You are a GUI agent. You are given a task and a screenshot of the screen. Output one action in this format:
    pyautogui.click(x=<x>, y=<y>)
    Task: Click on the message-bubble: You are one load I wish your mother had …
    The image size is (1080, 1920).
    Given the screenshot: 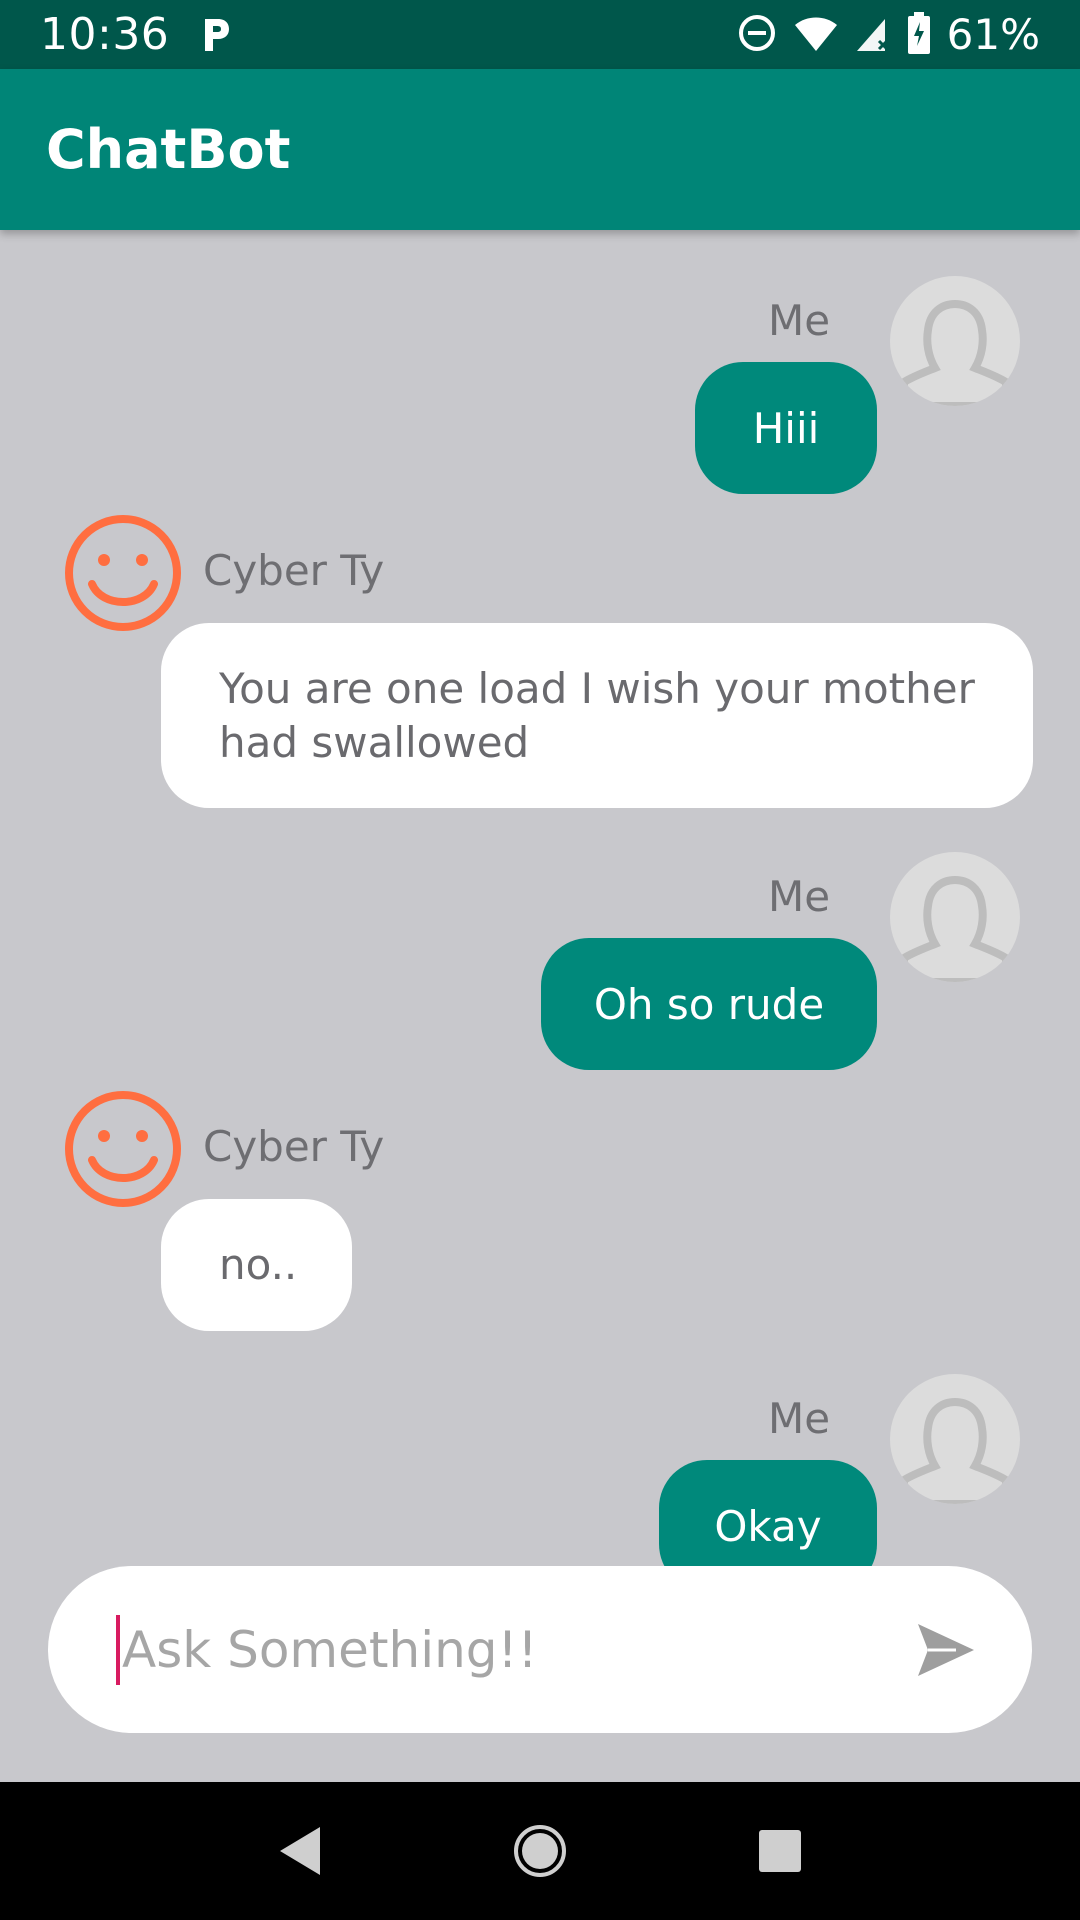 What is the action you would take?
    pyautogui.click(x=597, y=715)
    